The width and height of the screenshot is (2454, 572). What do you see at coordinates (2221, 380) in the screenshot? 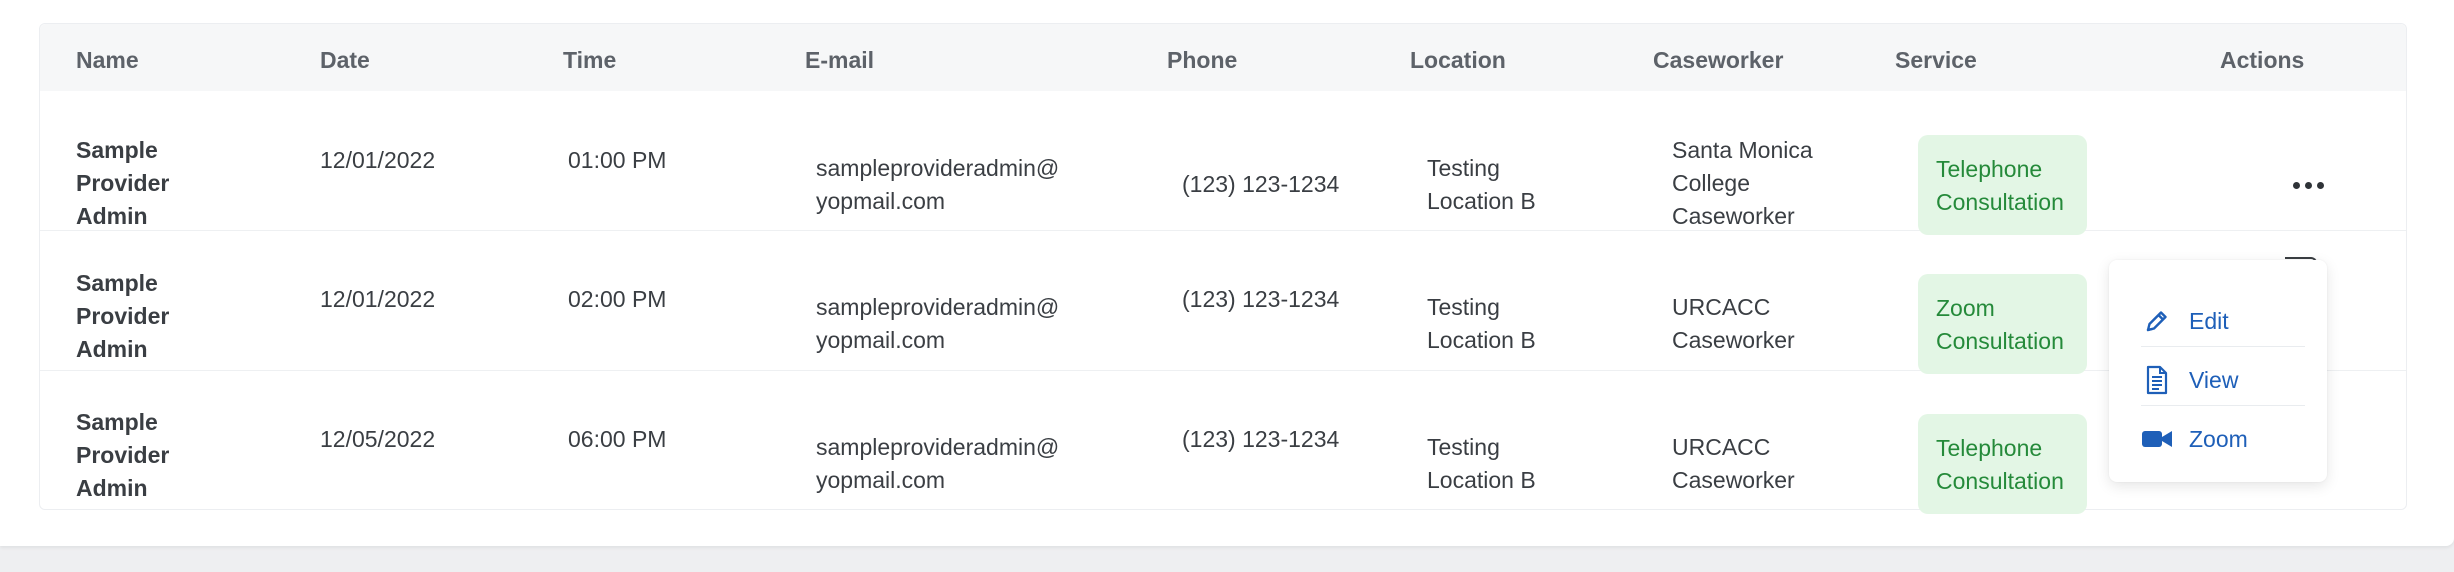
I see `menu-item-view: View` at bounding box center [2221, 380].